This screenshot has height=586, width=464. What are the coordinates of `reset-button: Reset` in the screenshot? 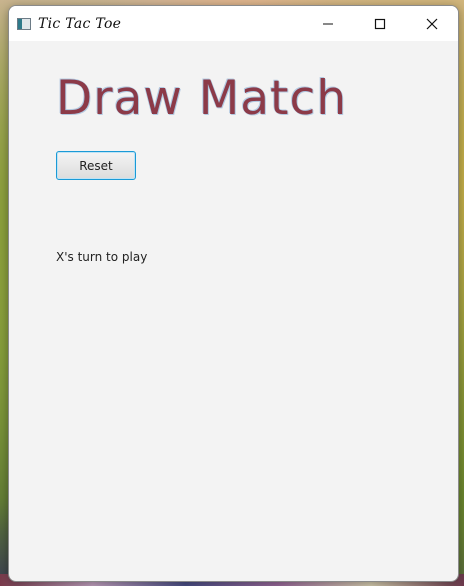 It's located at (96, 165).